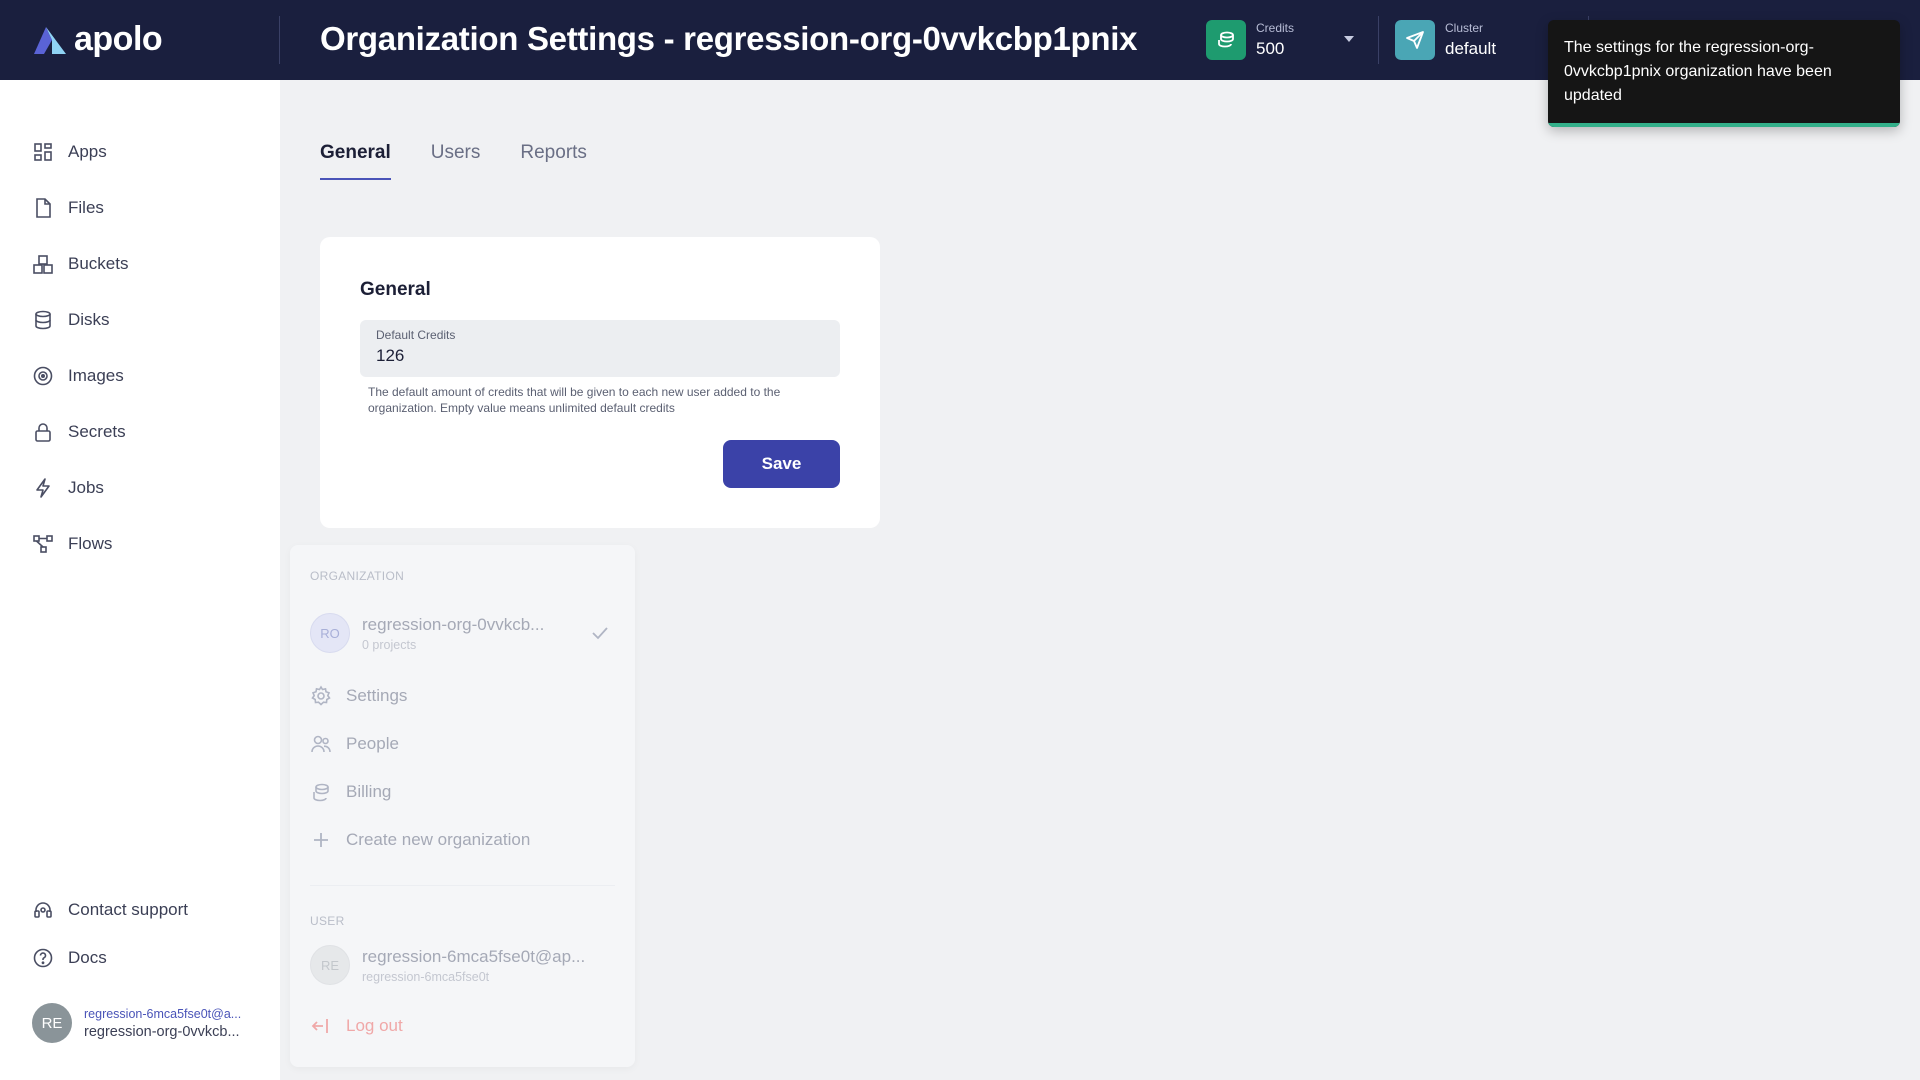 This screenshot has height=1080, width=1920. Describe the element at coordinates (43, 544) in the screenshot. I see `flows-icon` at that location.